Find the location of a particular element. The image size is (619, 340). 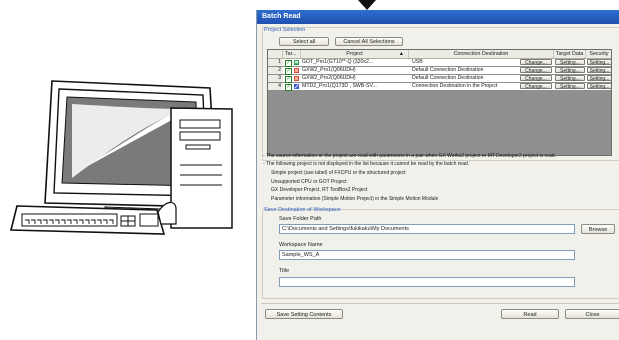

project-selection-label: Project Selection is located at coordinates (285, 30).